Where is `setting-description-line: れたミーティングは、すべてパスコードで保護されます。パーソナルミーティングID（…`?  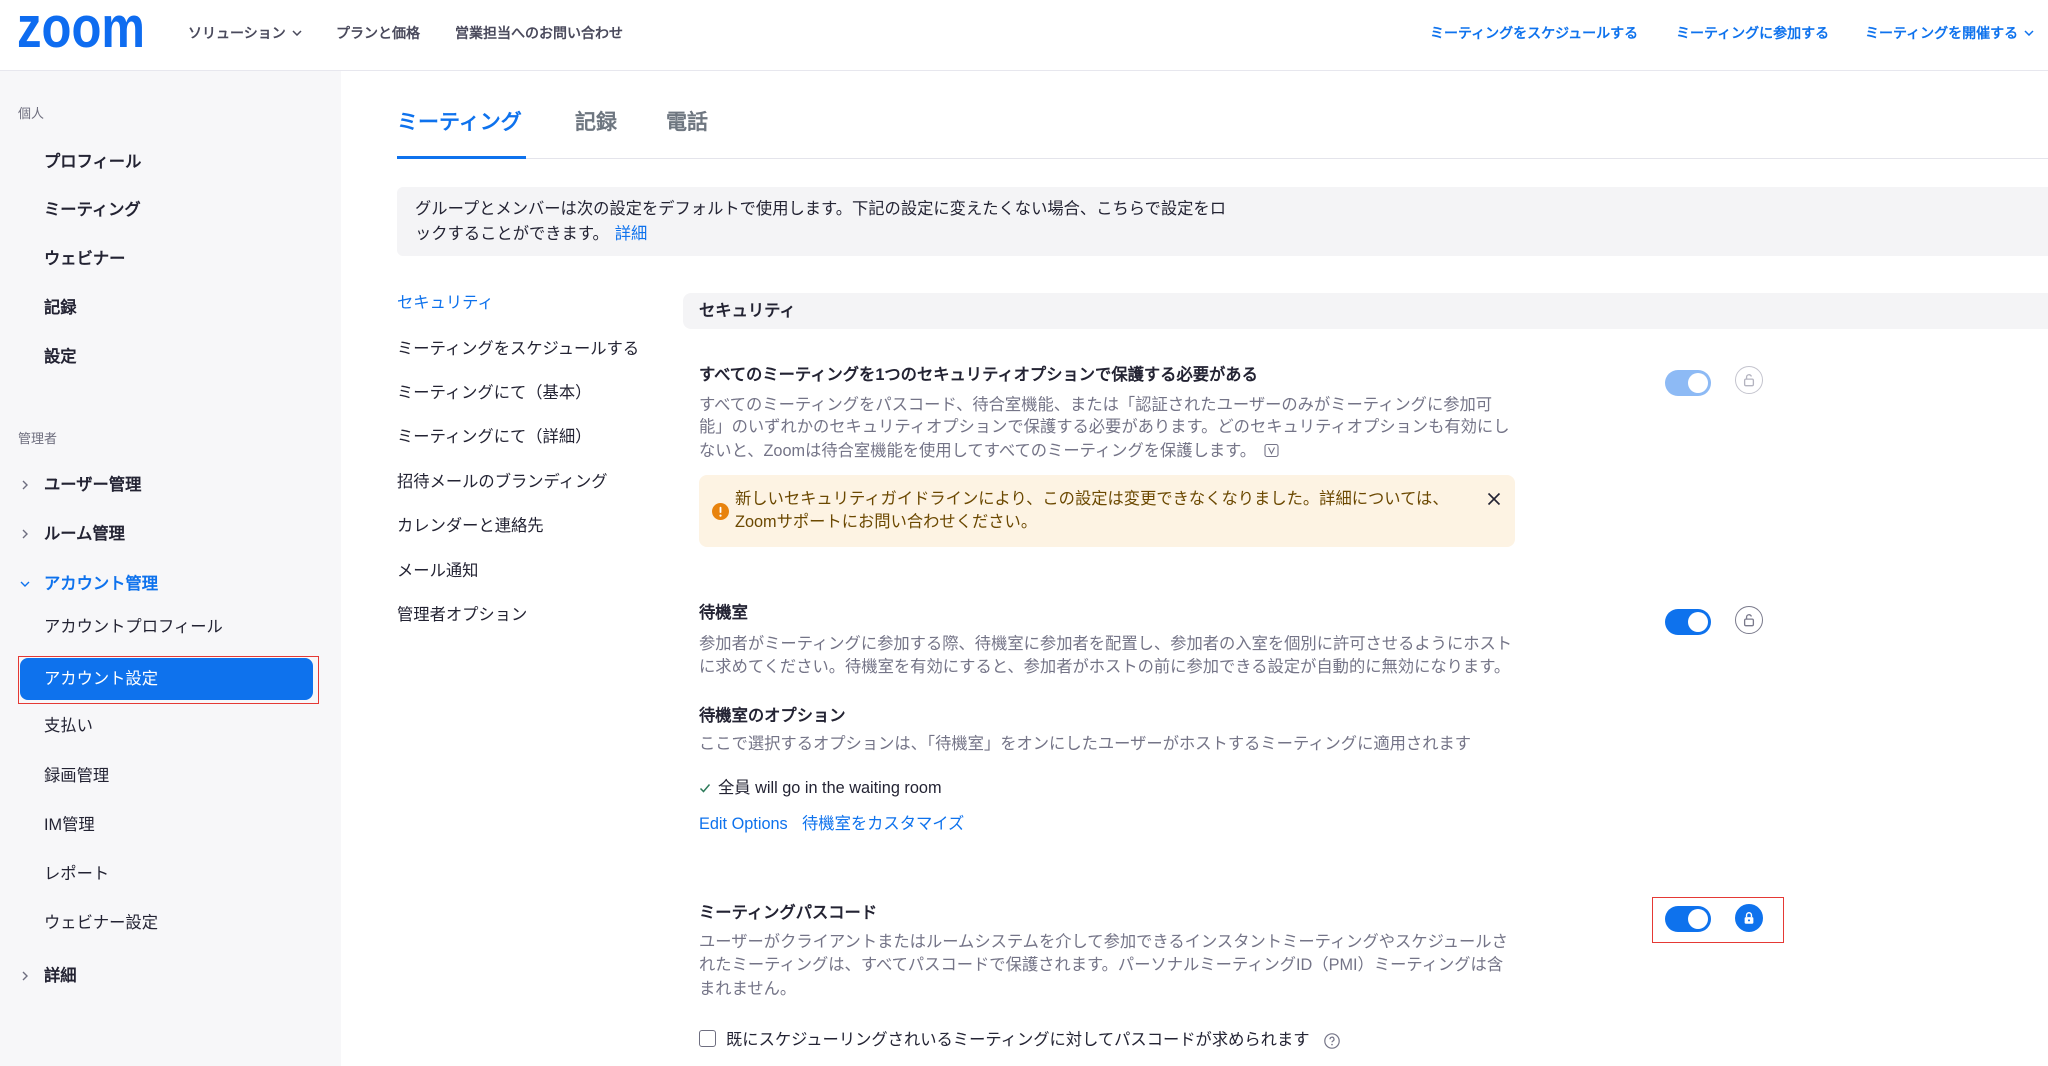 setting-description-line: れたミーティングは、すべてパスコードで保護されます。パーソナルミーティングID（… is located at coordinates (1101, 965).